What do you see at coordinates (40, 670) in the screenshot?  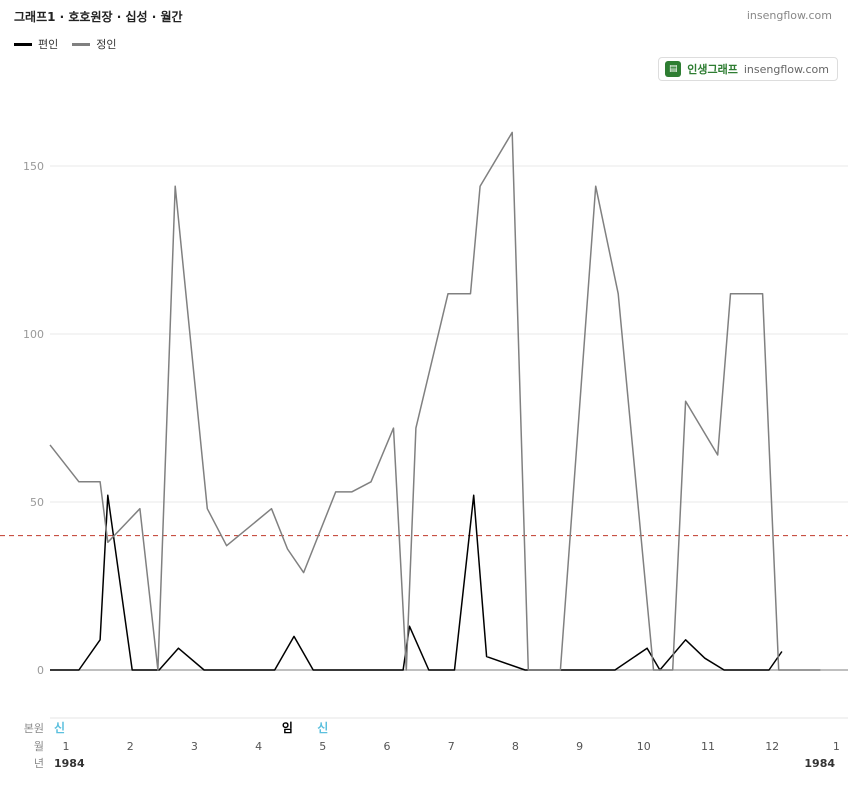 I see `y-tick-label-0: 0` at bounding box center [40, 670].